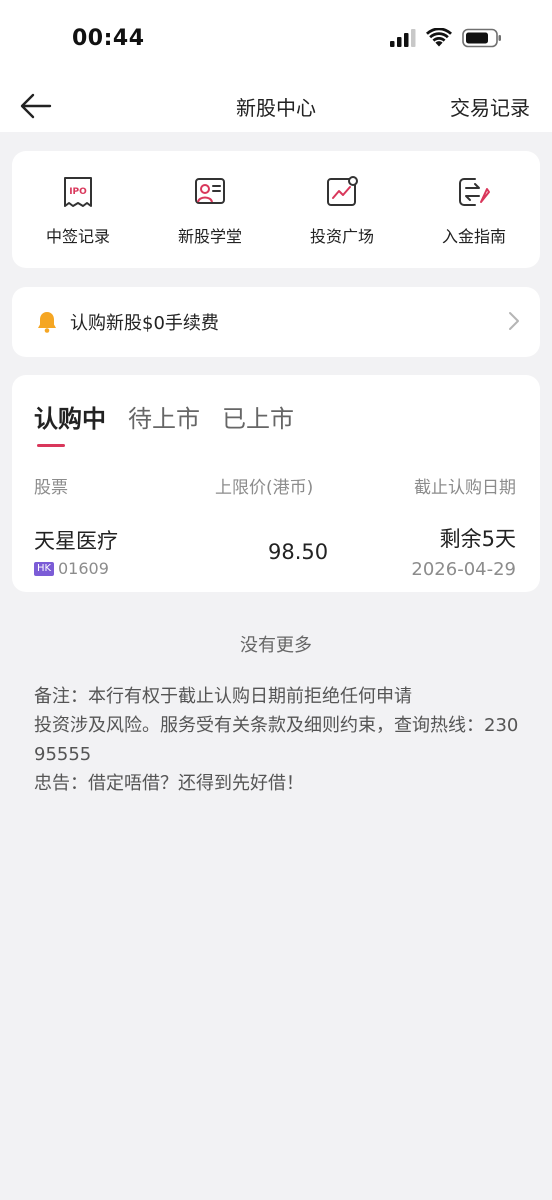 Image resolution: width=552 pixels, height=1200 pixels. Describe the element at coordinates (342, 209) in the screenshot. I see `quick-action-investment-plaza: 投资广场` at that location.